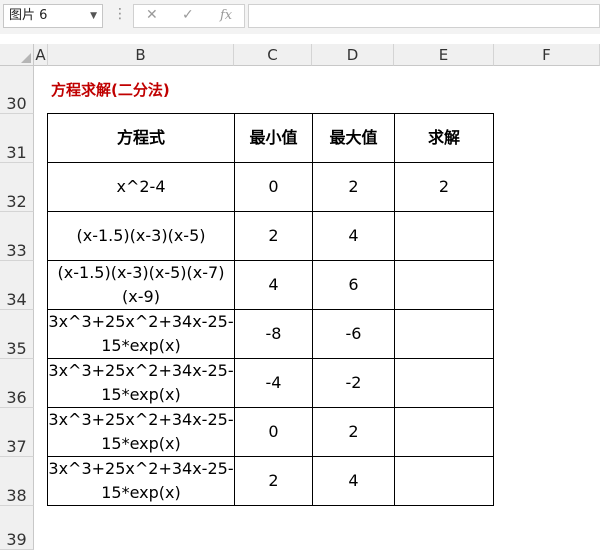  What do you see at coordinates (152, 15) in the screenshot?
I see `cancel-icon: ✕` at bounding box center [152, 15].